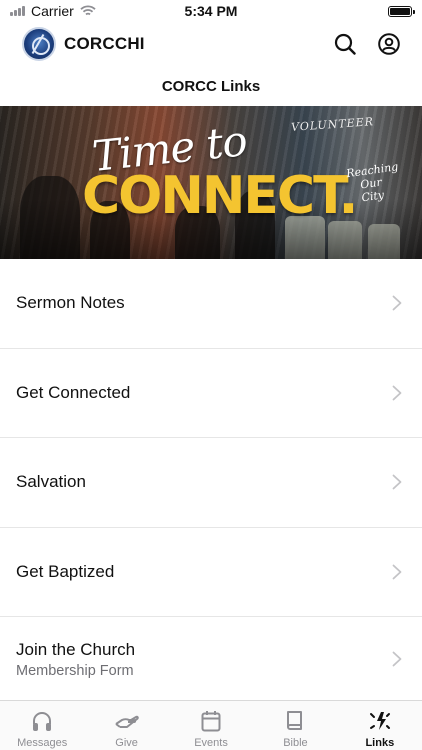  Describe the element at coordinates (127, 721) in the screenshot. I see `give-hand-icon` at that location.